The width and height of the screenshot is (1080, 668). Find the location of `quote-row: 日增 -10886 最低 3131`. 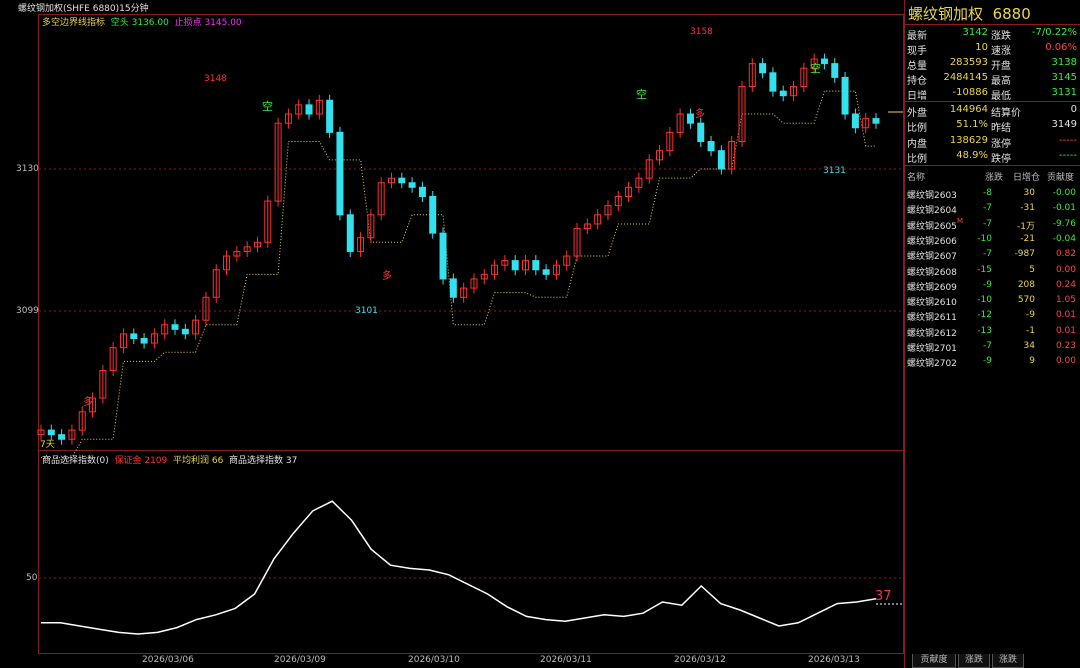

quote-row: 日增 -10886 最低 3131 is located at coordinates (992, 94).